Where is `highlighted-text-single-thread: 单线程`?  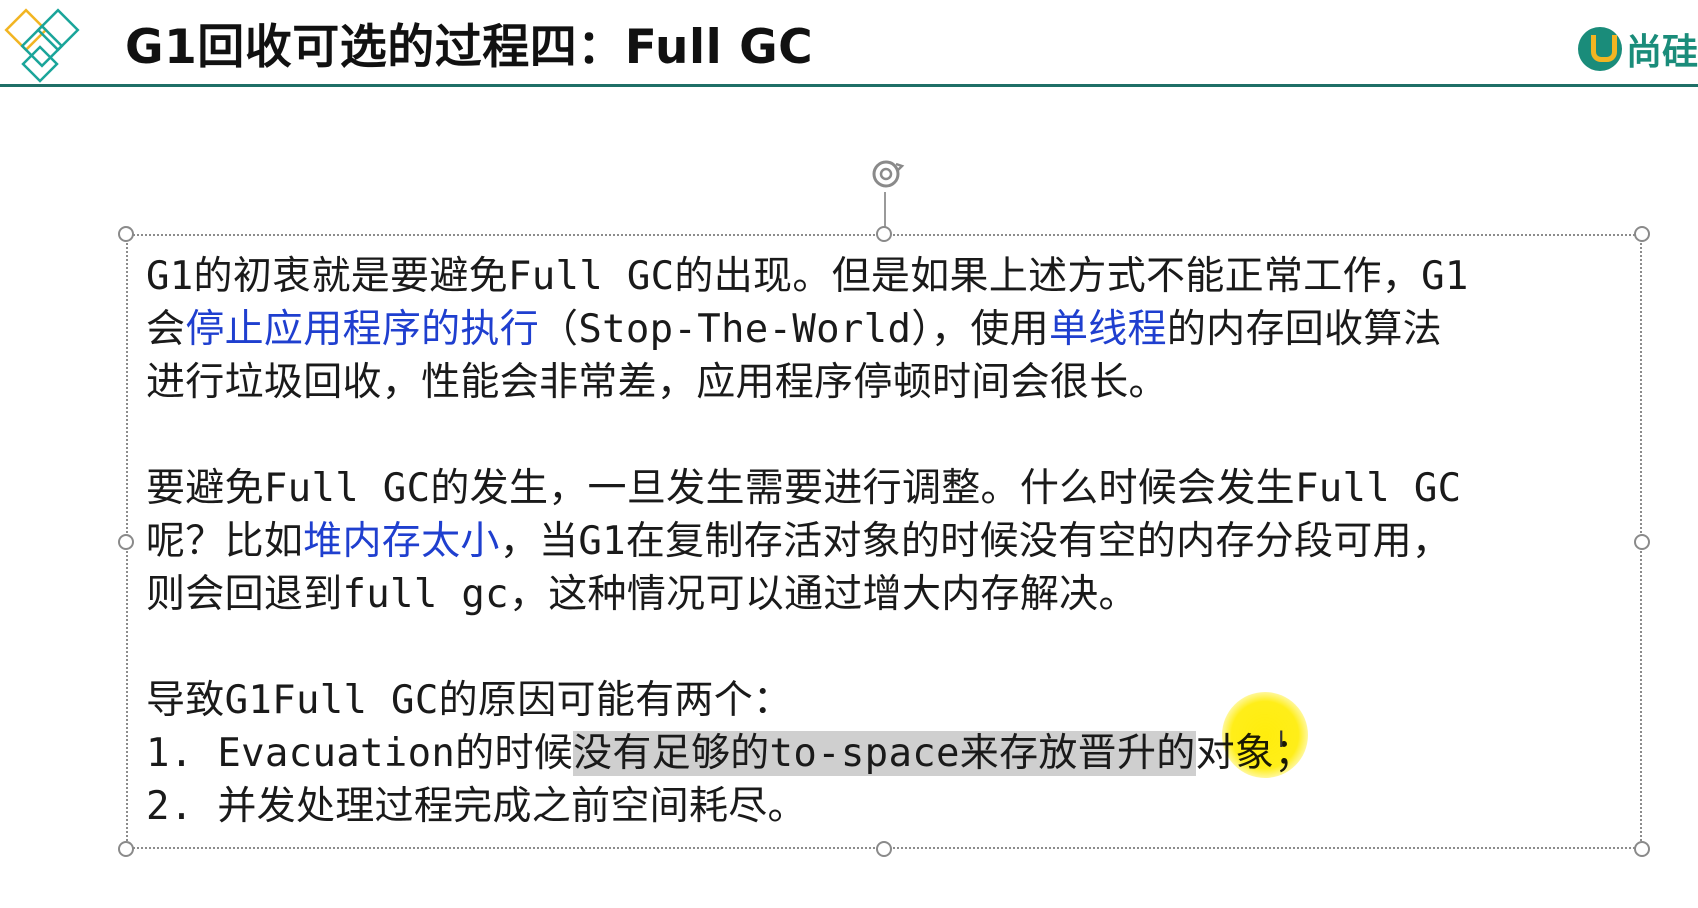
highlighted-text-single-thread: 单线程 is located at coordinates (1107, 329).